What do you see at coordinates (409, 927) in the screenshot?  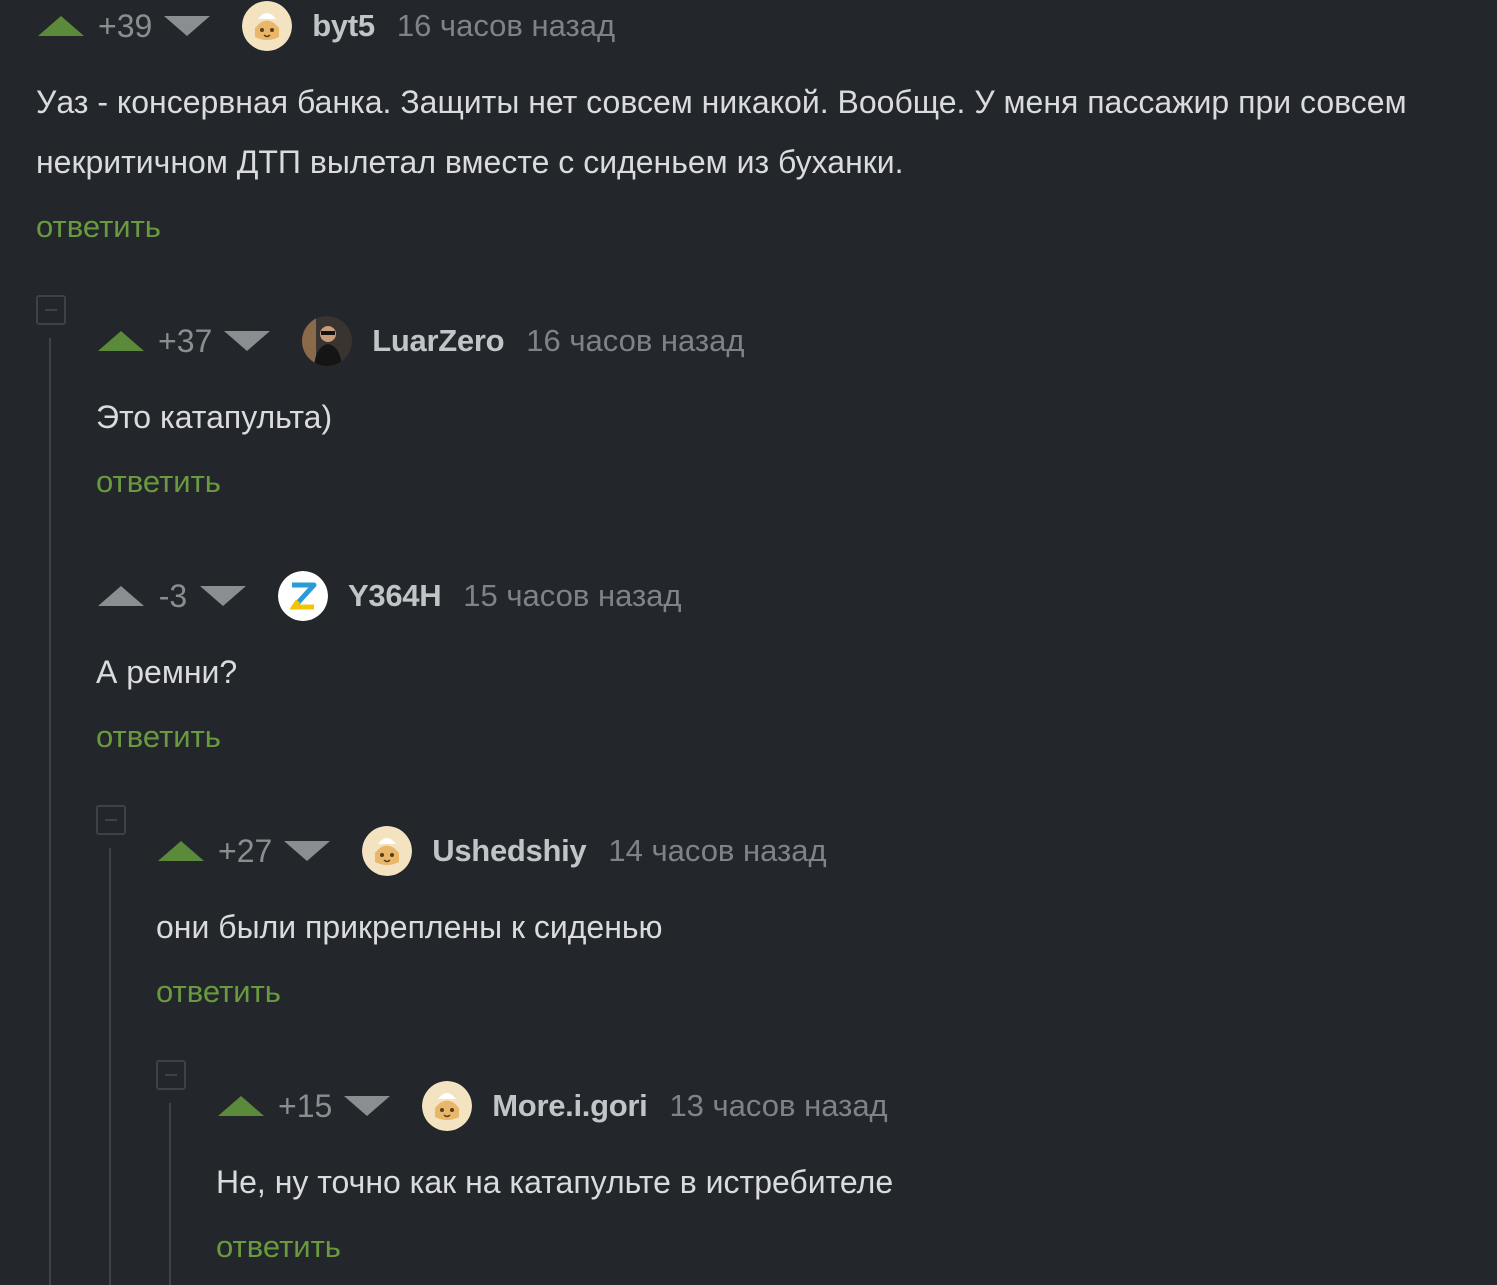 I see `comment-text: они были прикреплены к сиденью` at bounding box center [409, 927].